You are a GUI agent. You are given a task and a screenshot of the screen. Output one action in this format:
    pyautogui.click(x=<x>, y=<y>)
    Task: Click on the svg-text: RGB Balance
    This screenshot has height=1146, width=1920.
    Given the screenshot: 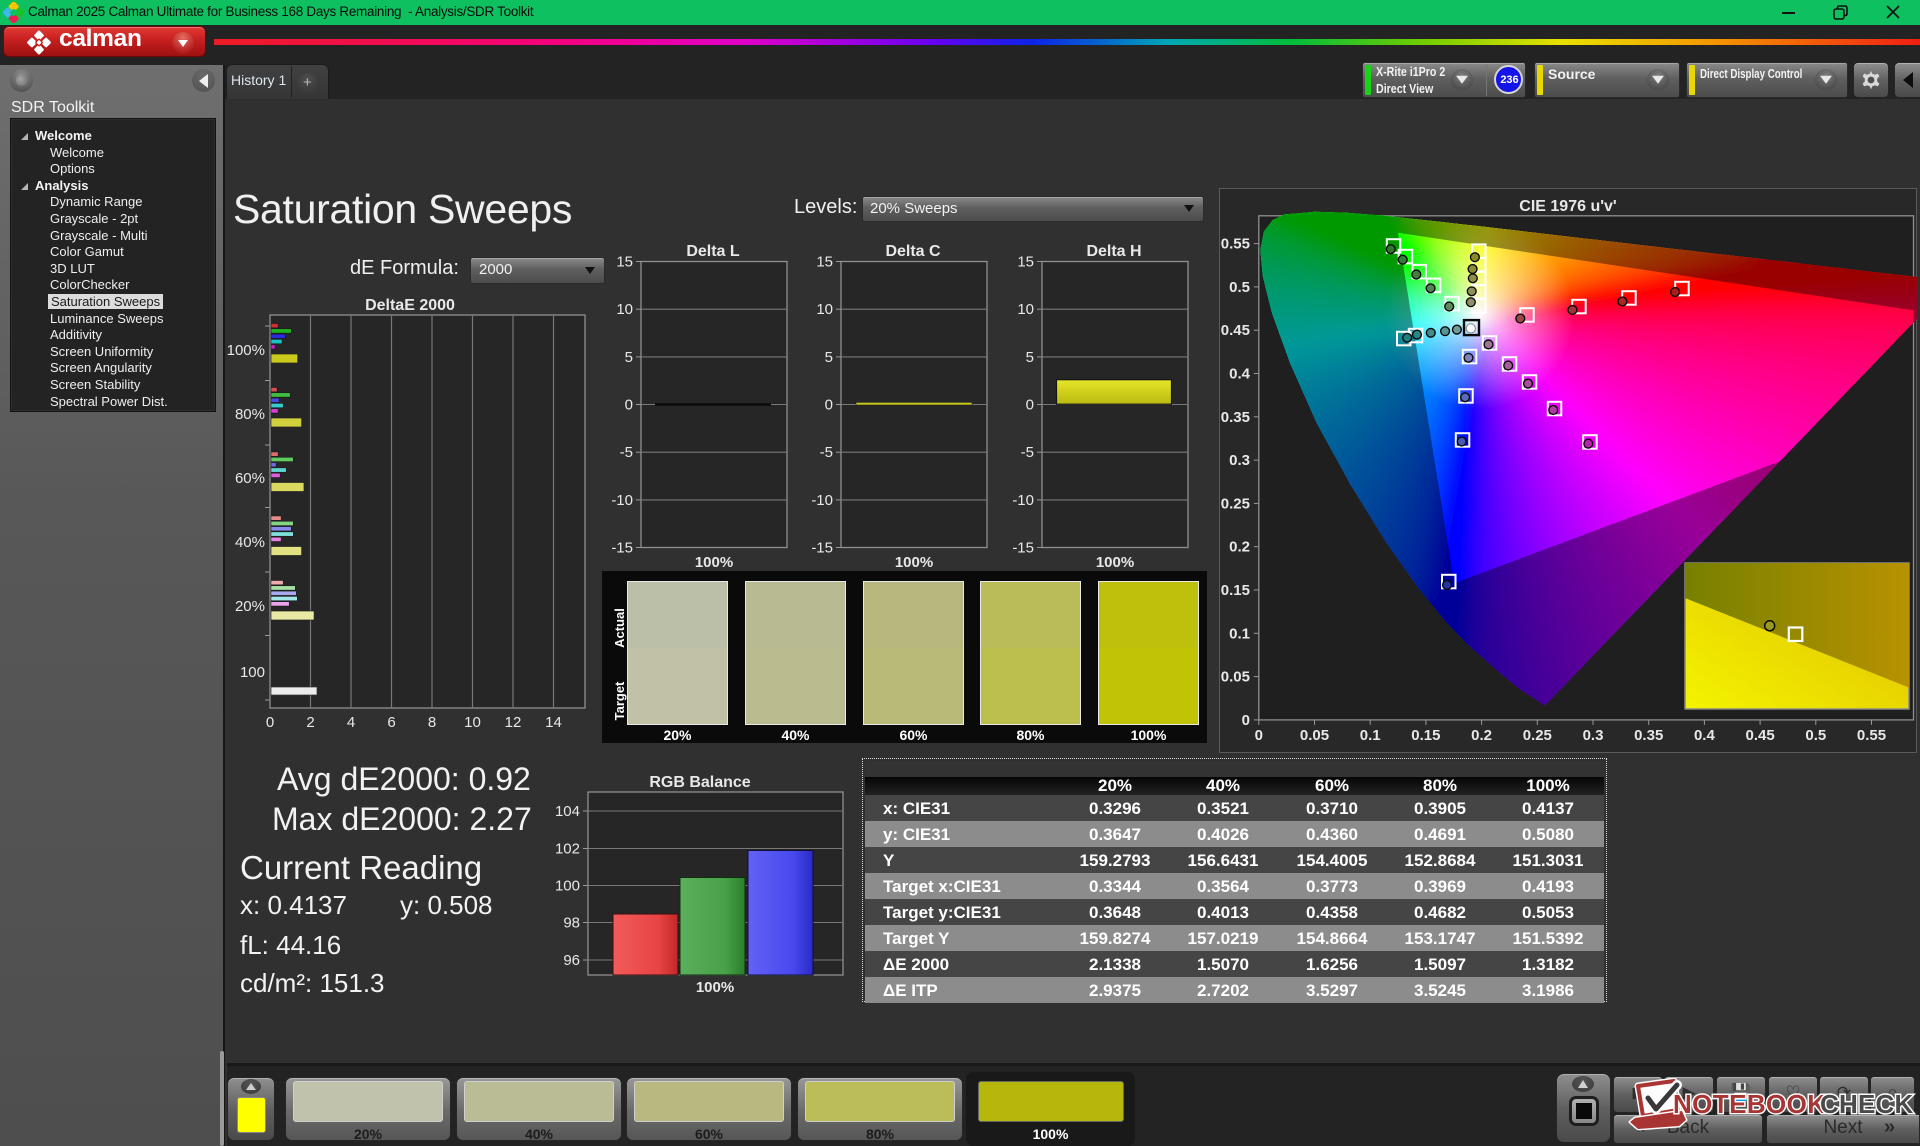 What is the action you would take?
    pyautogui.click(x=699, y=782)
    